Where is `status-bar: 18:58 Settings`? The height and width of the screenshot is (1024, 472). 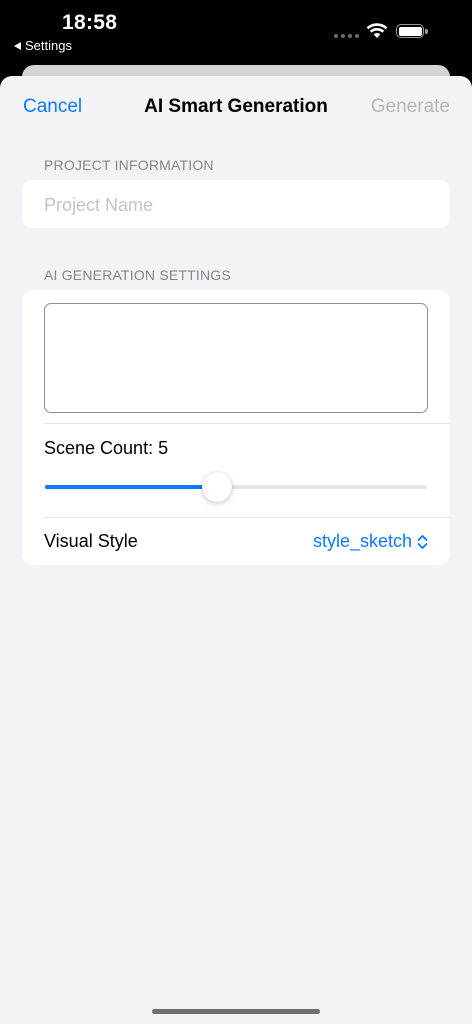
status-bar: 18:58 Settings is located at coordinates (236, 31).